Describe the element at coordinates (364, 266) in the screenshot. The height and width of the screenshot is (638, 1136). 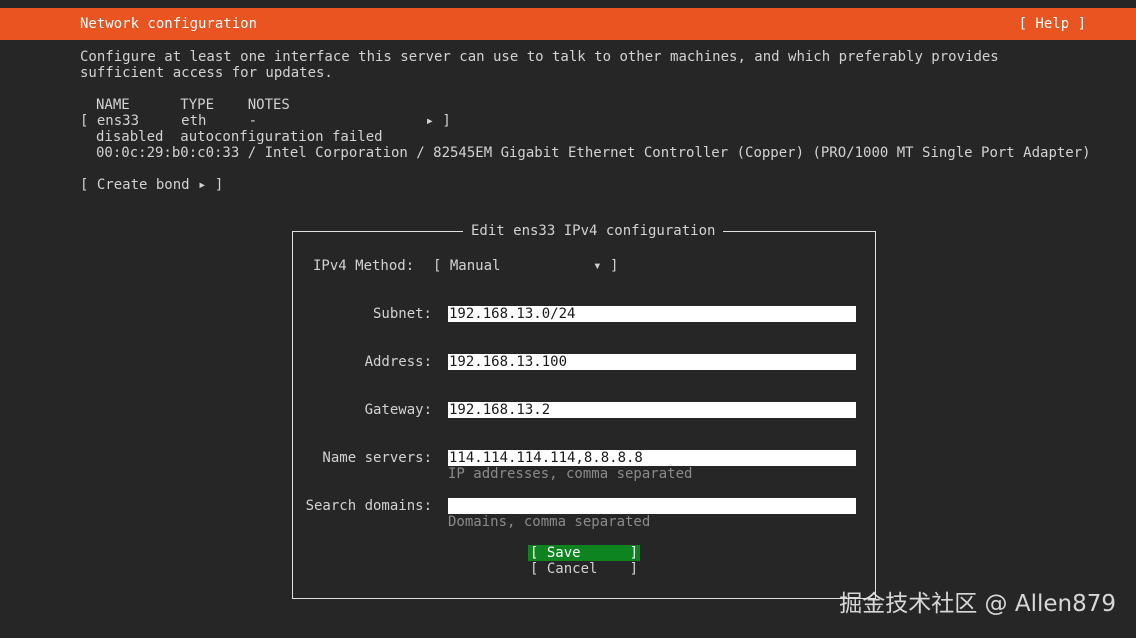
I see `ipv4-method-label: IPv4 Method:` at that location.